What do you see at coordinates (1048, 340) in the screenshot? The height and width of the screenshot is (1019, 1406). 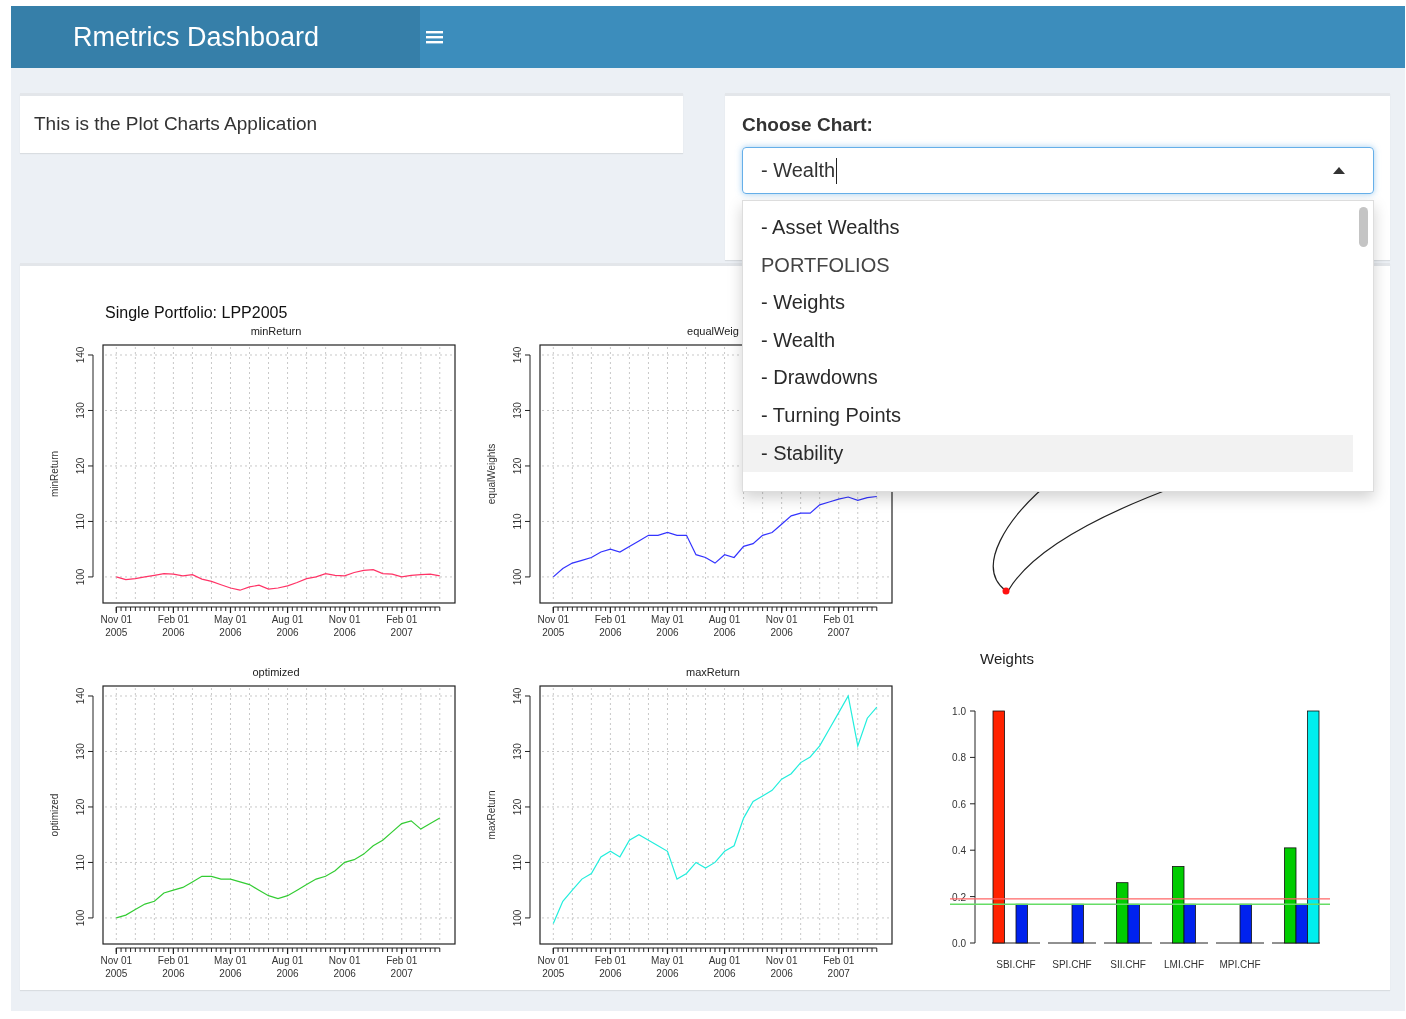 I see `dropdown-option: - Wealth` at bounding box center [1048, 340].